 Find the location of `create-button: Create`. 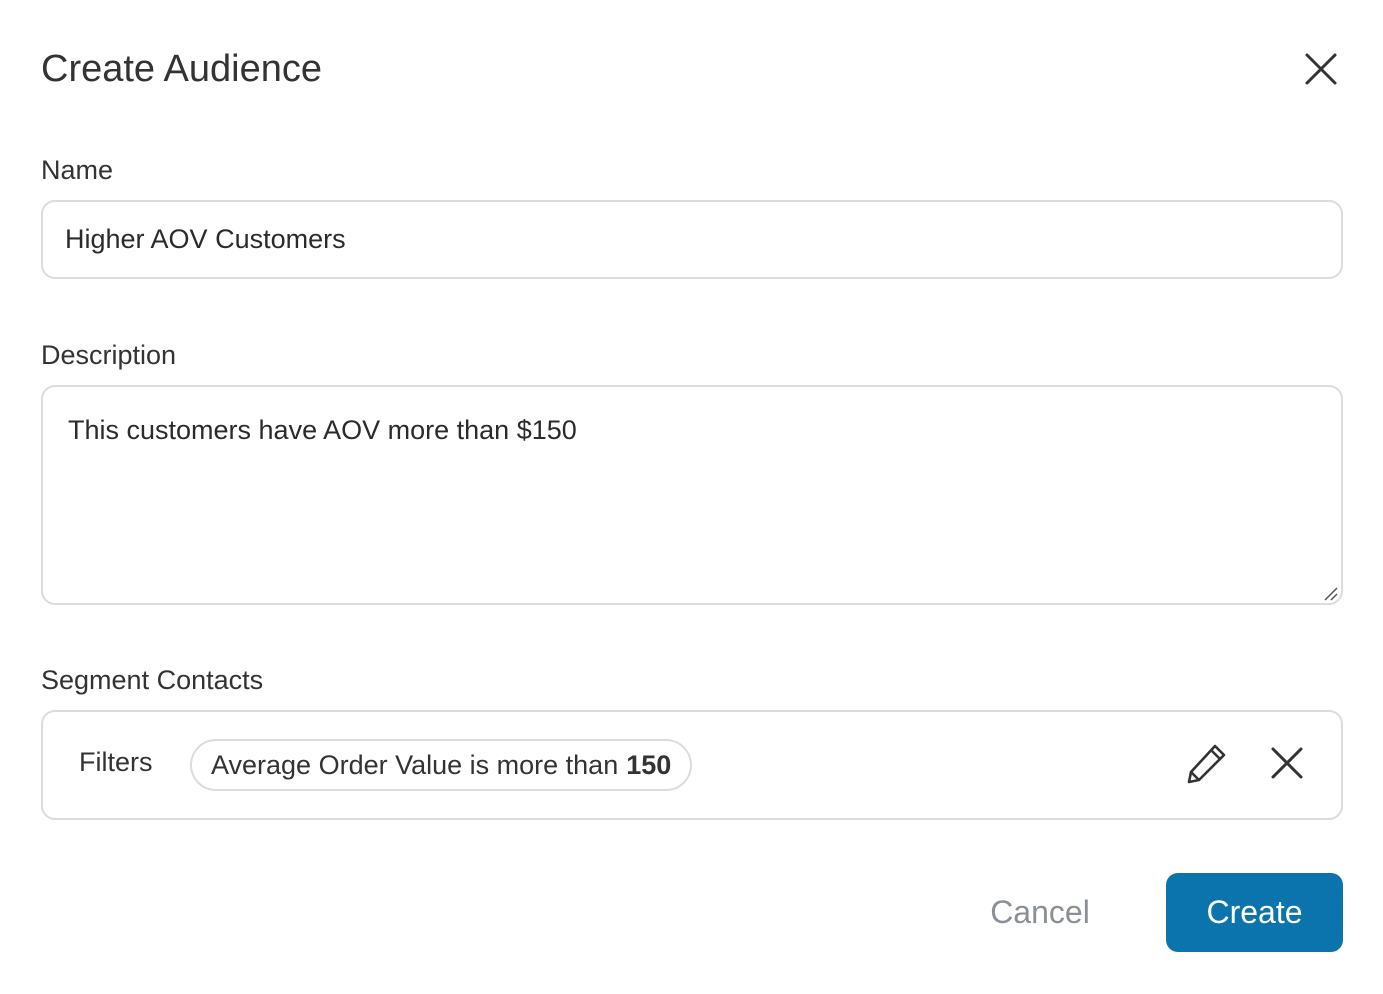

create-button: Create is located at coordinates (1254, 912).